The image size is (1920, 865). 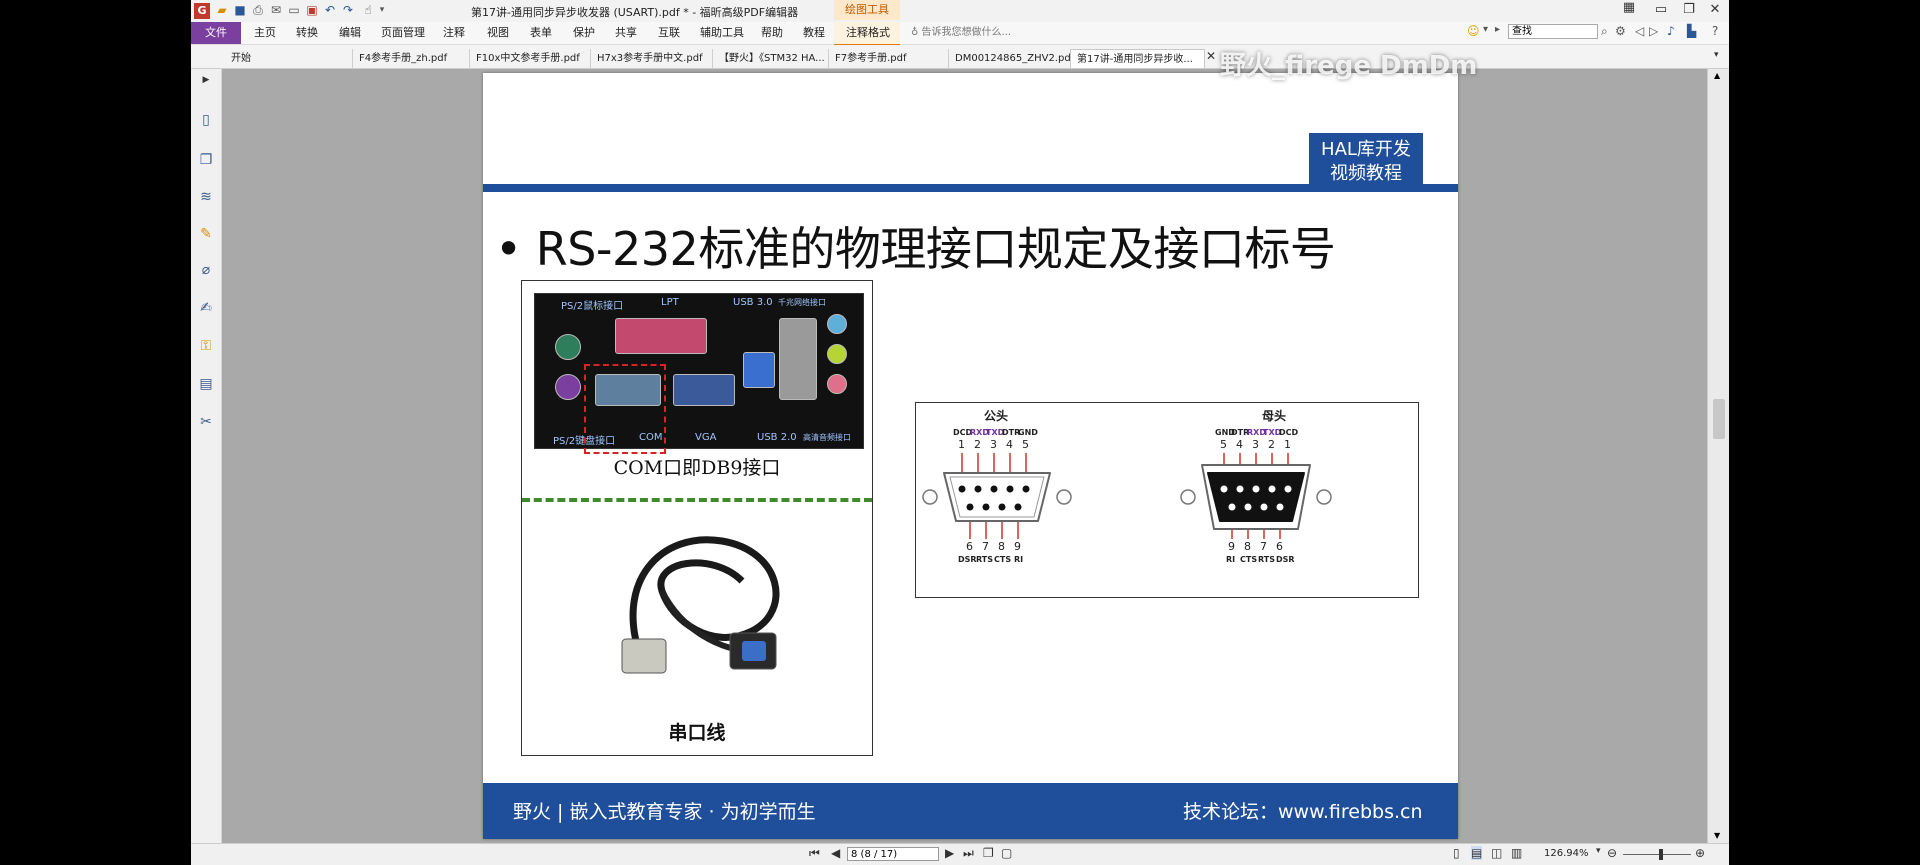 I want to click on scroll-up-icon: ▲, so click(x=1717, y=75).